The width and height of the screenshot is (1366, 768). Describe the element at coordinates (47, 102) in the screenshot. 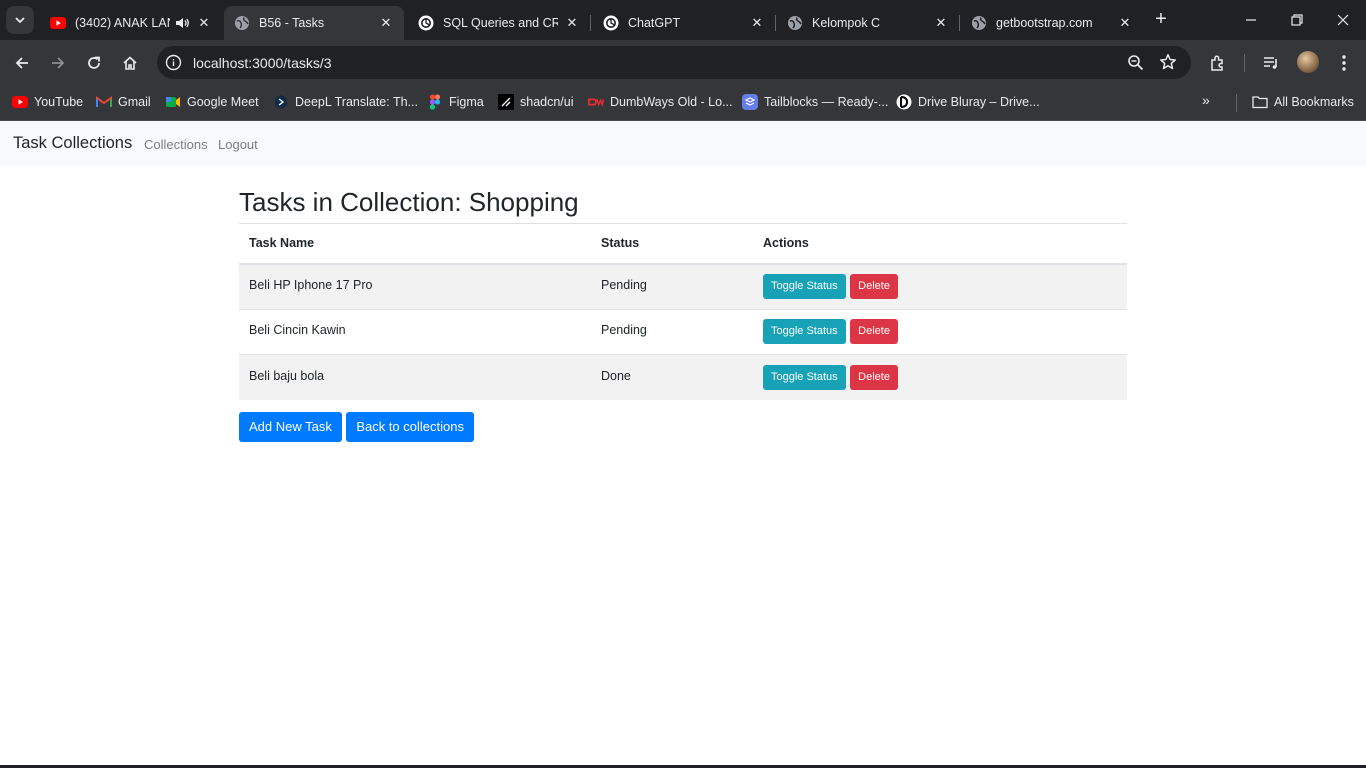

I see `bookmark-youtube: YouTube` at that location.